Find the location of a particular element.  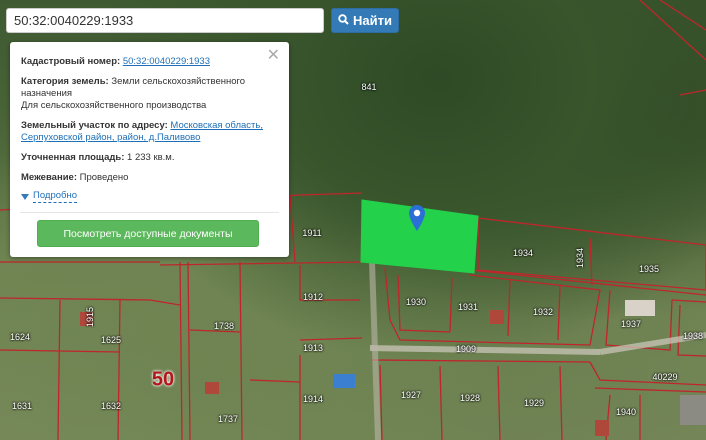

cadastral-row: Кадастровый номер: 50:32:0040229:1933 is located at coordinates (149, 62).